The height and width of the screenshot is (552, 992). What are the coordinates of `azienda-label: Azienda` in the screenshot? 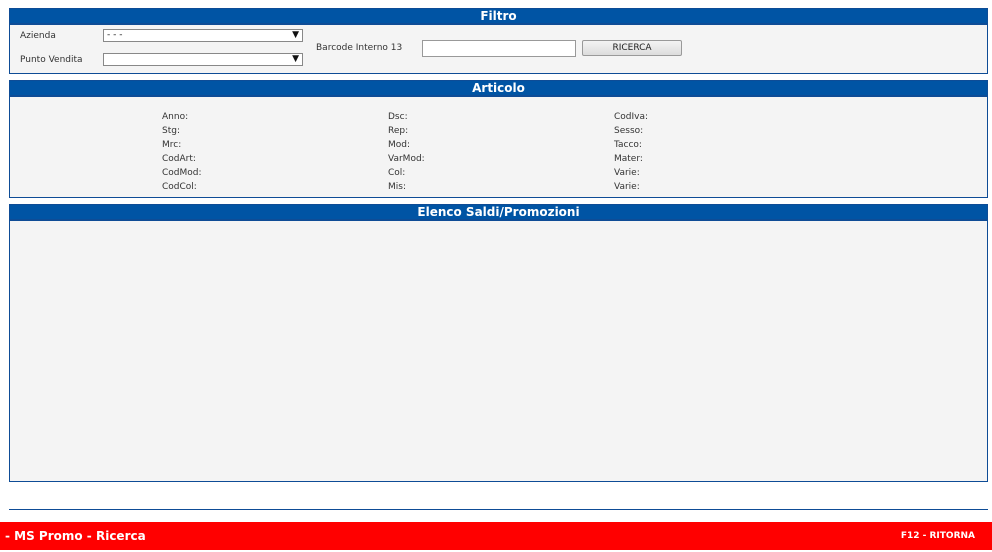 It's located at (38, 36).